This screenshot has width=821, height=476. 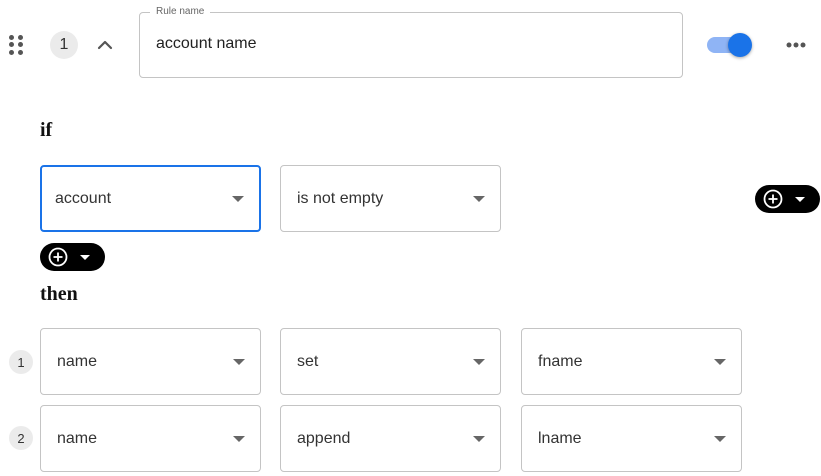 What do you see at coordinates (105, 44) in the screenshot?
I see `chevron-up-icon` at bounding box center [105, 44].